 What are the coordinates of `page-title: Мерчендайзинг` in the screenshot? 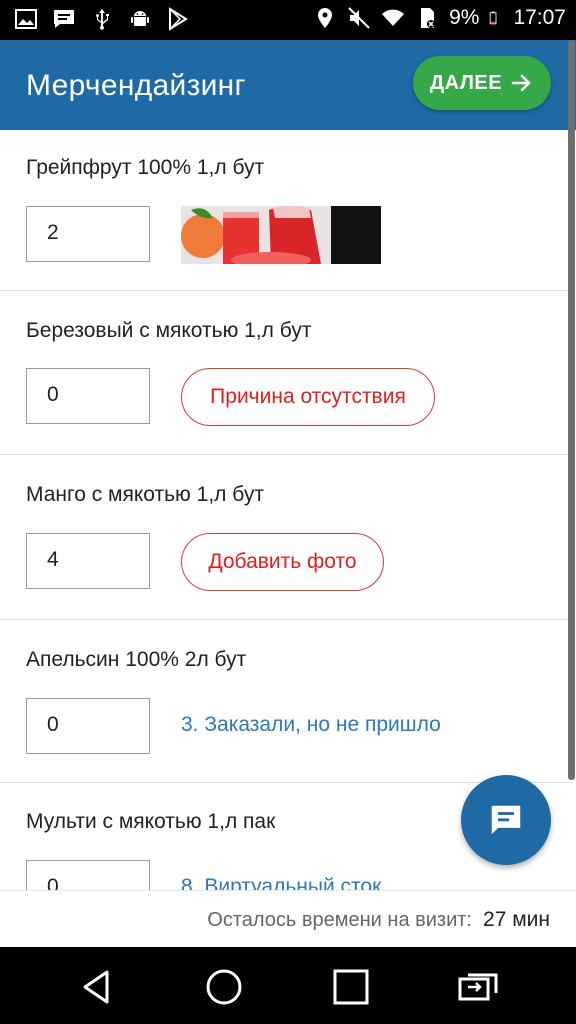 It's located at (136, 85).